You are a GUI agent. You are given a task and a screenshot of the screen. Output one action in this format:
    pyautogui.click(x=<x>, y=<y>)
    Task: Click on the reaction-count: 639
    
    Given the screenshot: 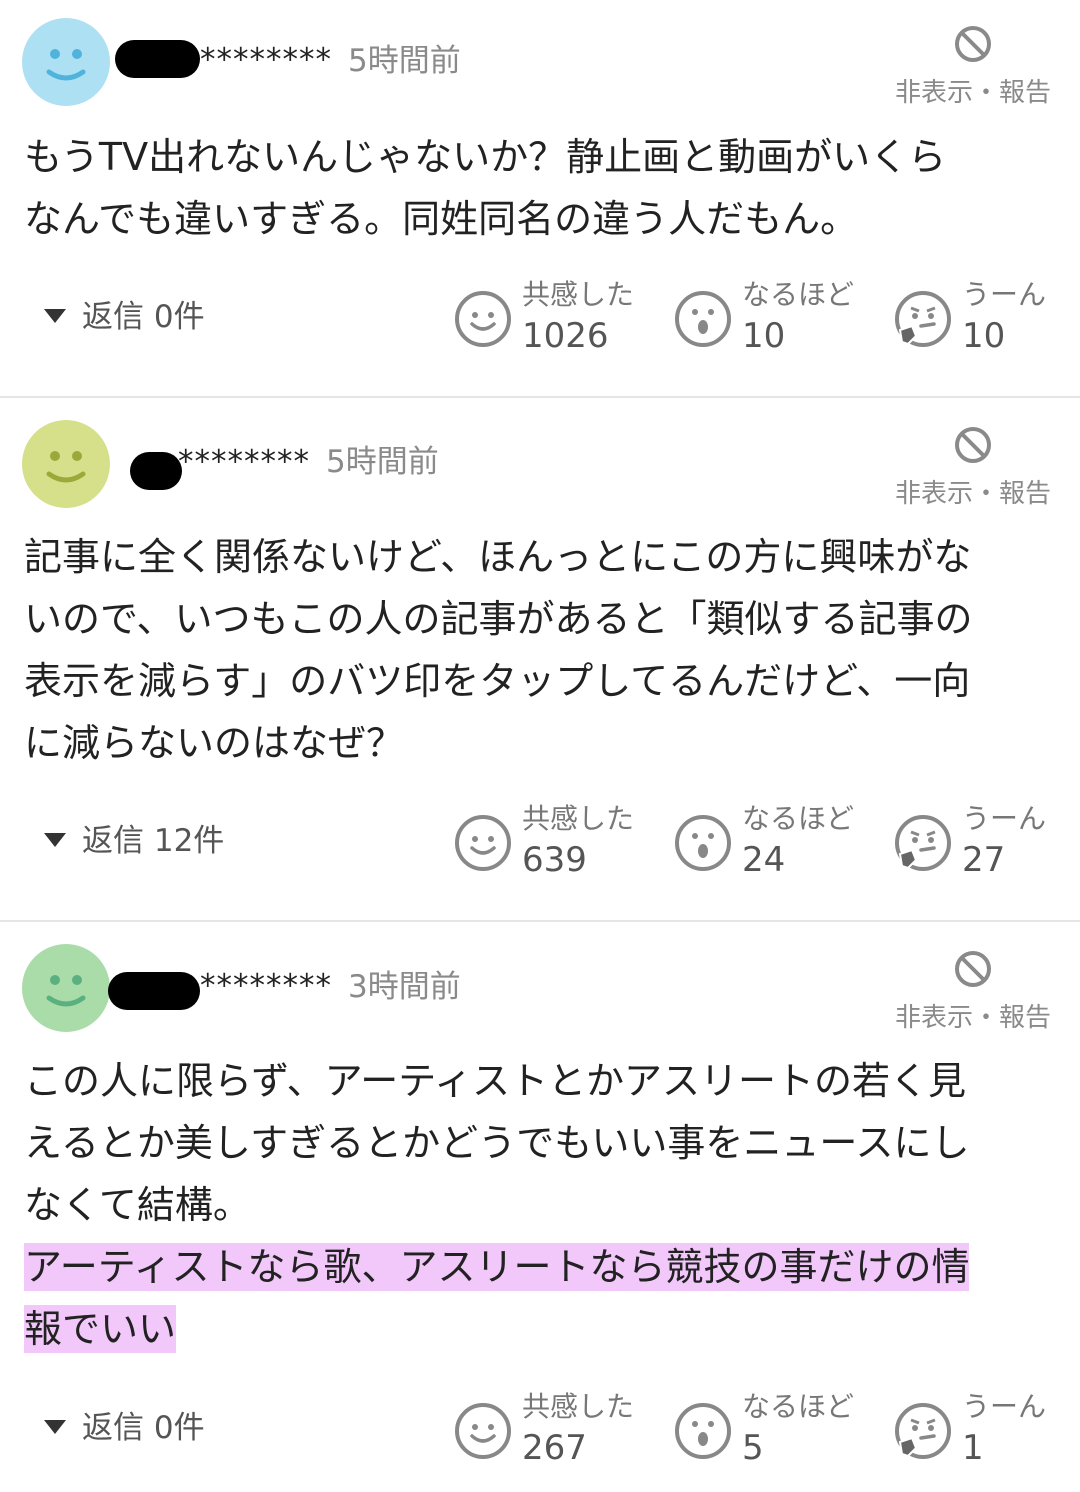 What is the action you would take?
    pyautogui.click(x=554, y=860)
    